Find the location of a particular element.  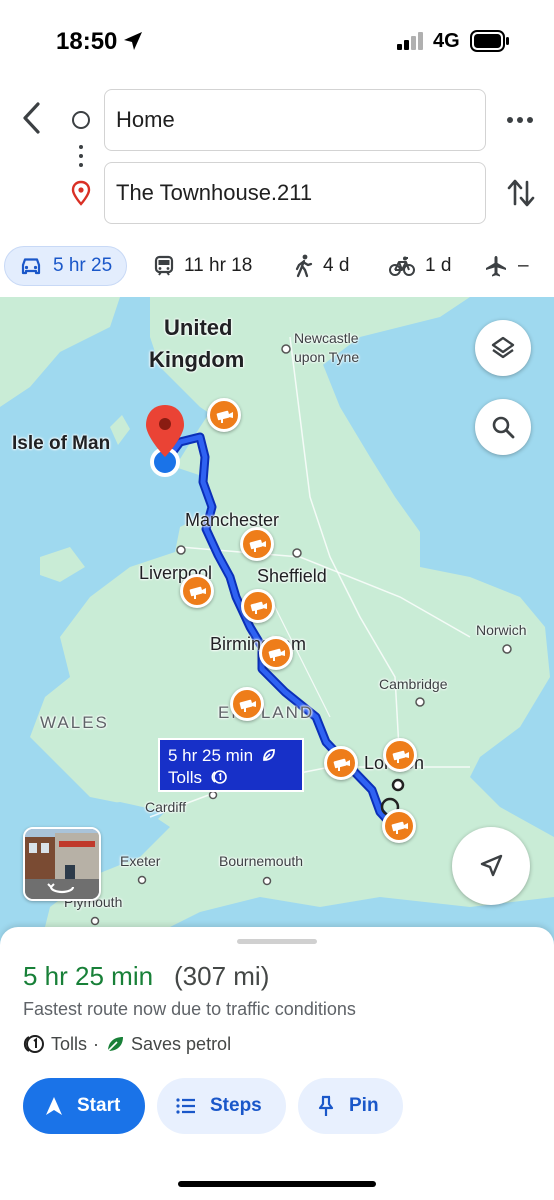

map-label-kingdom: Kingdom is located at coordinates (197, 359).